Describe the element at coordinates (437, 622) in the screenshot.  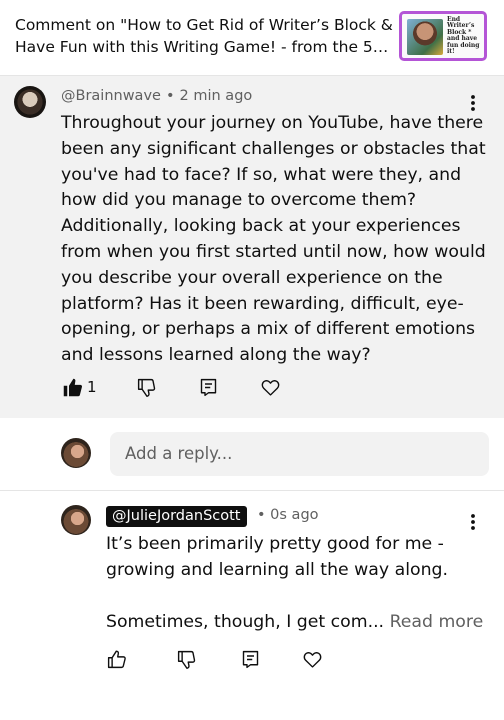
I see `read-more-link: Read more` at that location.